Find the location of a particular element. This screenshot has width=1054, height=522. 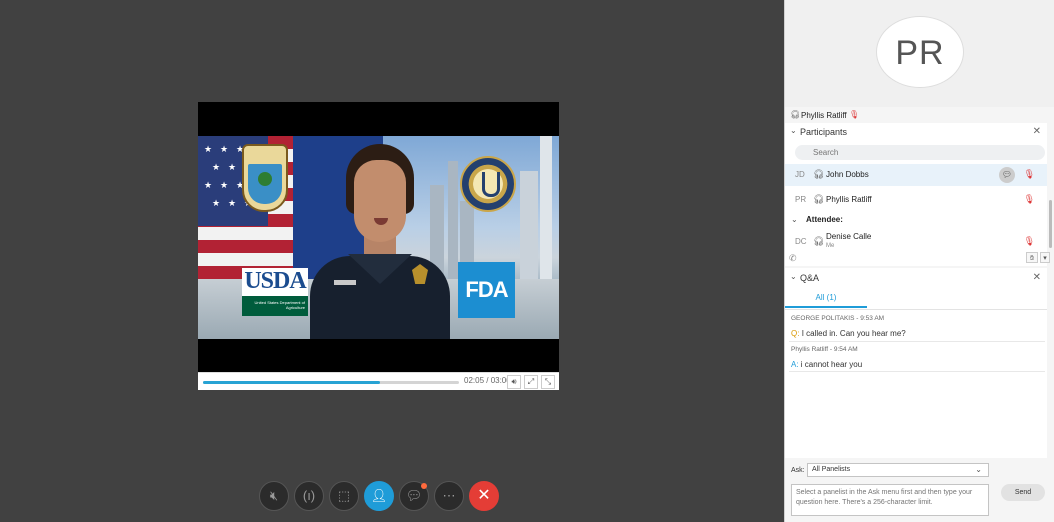

audio-connection-button: (ı) is located at coordinates (309, 496).